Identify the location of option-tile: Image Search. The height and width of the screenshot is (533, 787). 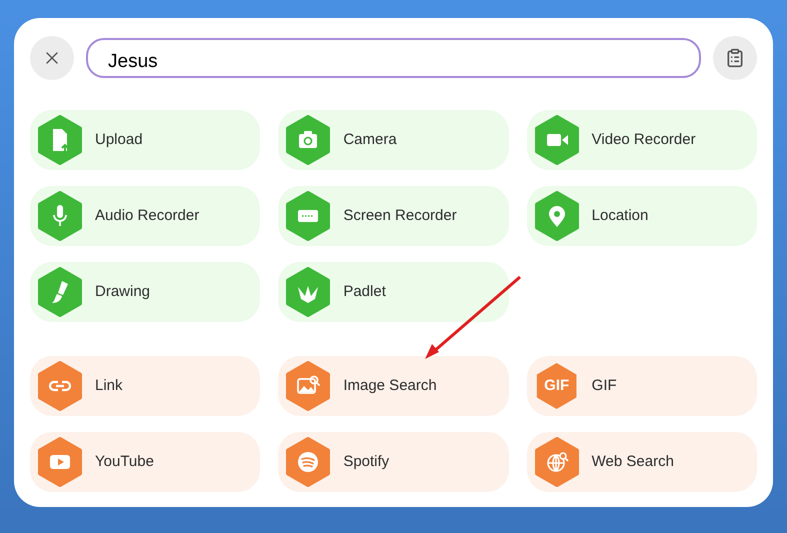
(393, 386).